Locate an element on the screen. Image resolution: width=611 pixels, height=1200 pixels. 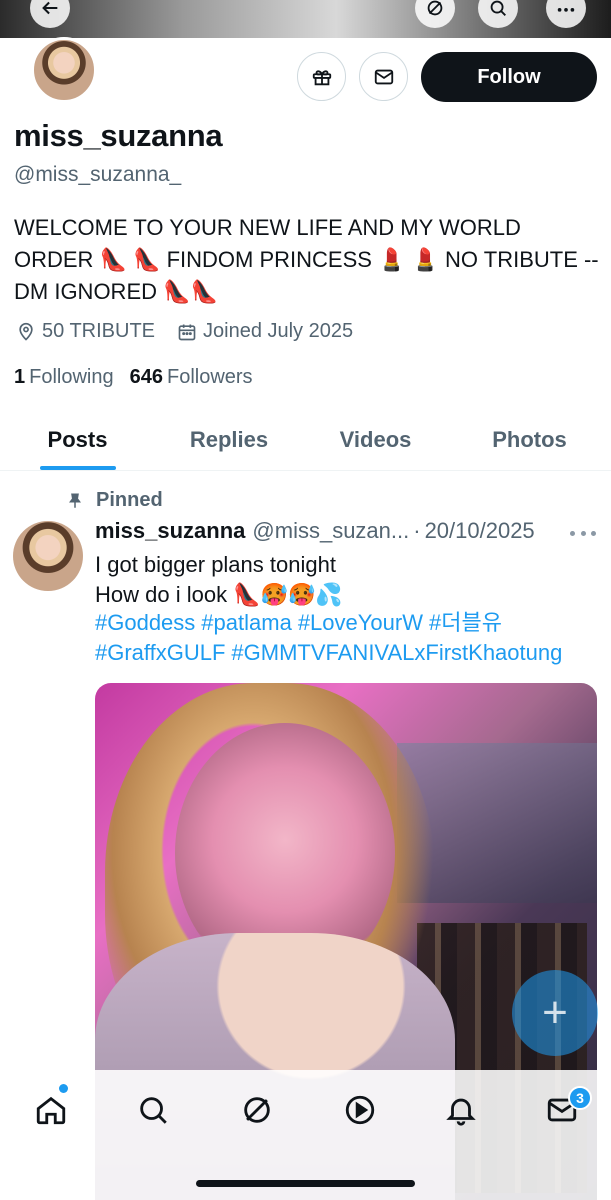
search-button is located at coordinates (498, 14).